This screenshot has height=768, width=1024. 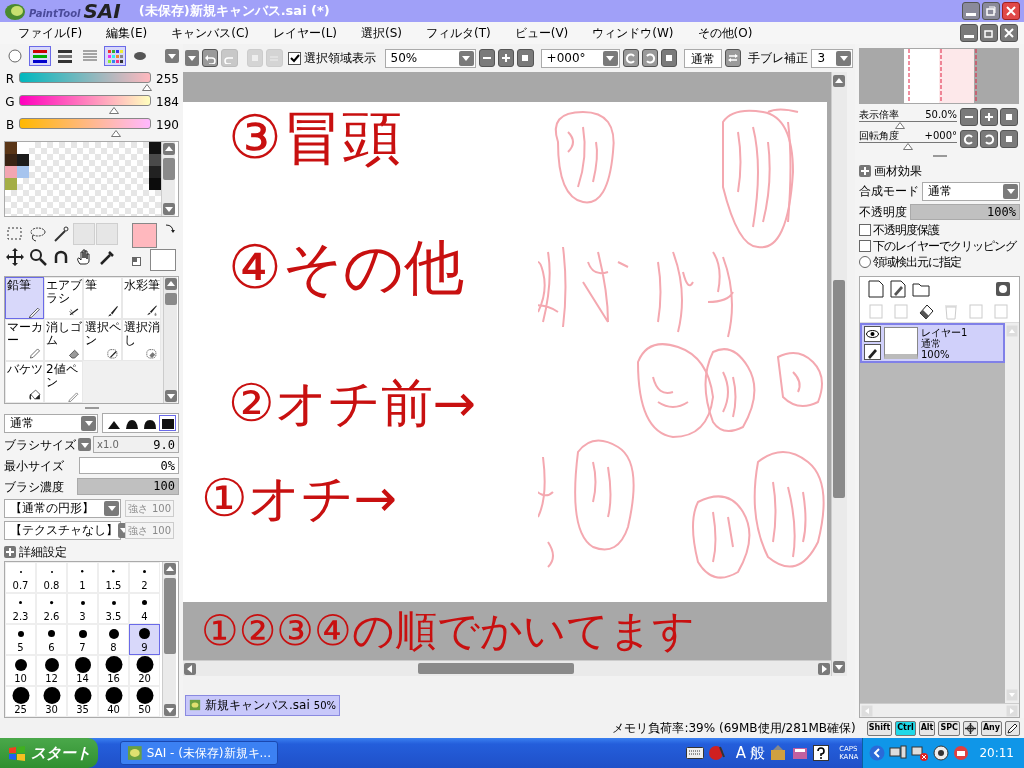 What do you see at coordinates (305, 33) in the screenshot?
I see `menu-item: レイヤー(L)` at bounding box center [305, 33].